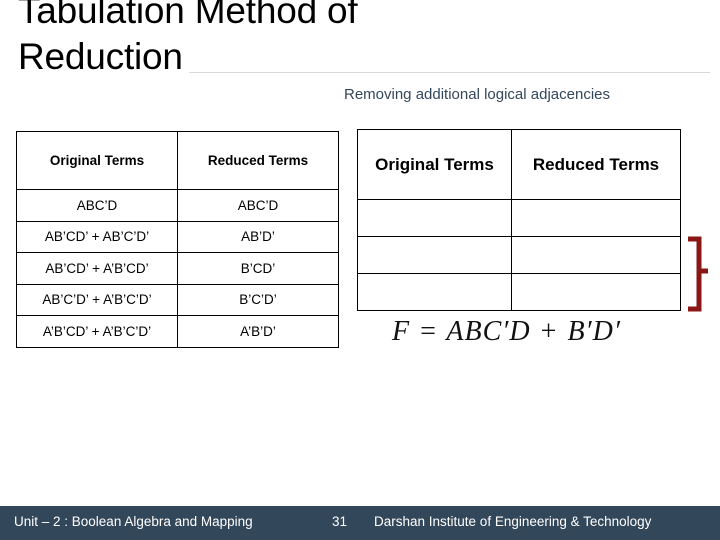 This screenshot has width=720, height=540. I want to click on equation-term-2: B′D′, so click(594, 331).